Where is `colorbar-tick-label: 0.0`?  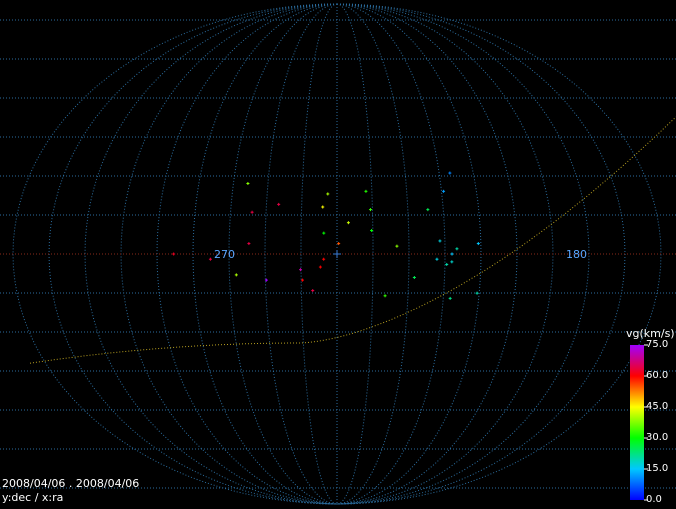 colorbar-tick-label: 0.0 is located at coordinates (654, 499).